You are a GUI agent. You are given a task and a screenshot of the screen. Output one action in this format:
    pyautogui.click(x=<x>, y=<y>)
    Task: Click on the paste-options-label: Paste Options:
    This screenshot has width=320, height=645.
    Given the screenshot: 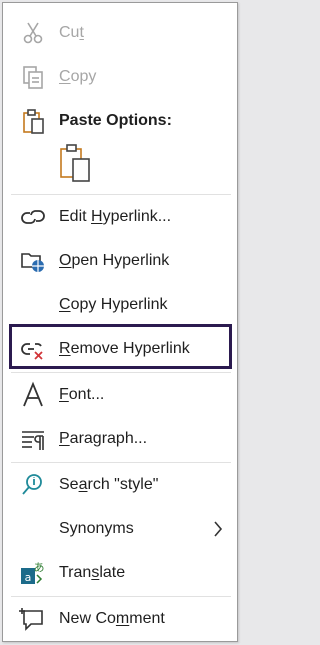 What is the action you would take?
    pyautogui.click(x=115, y=120)
    